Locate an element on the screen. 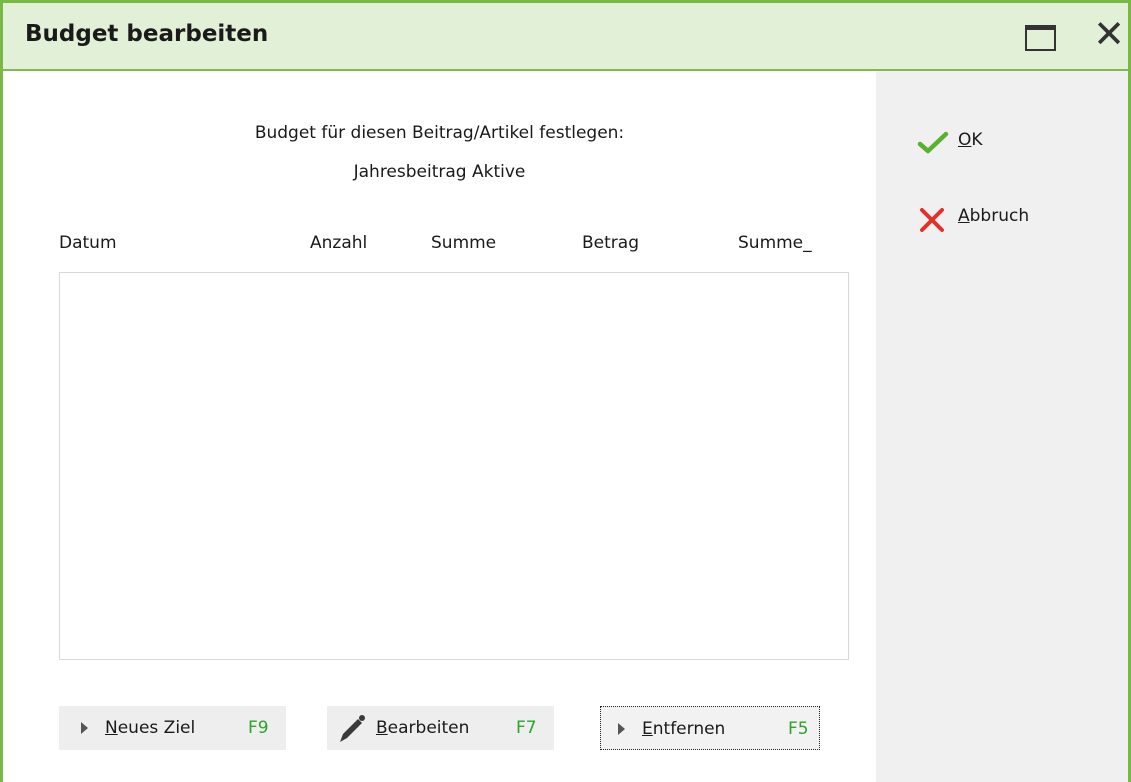 The image size is (1131, 782). edit-button: Bearbeiten F7 is located at coordinates (440, 728).